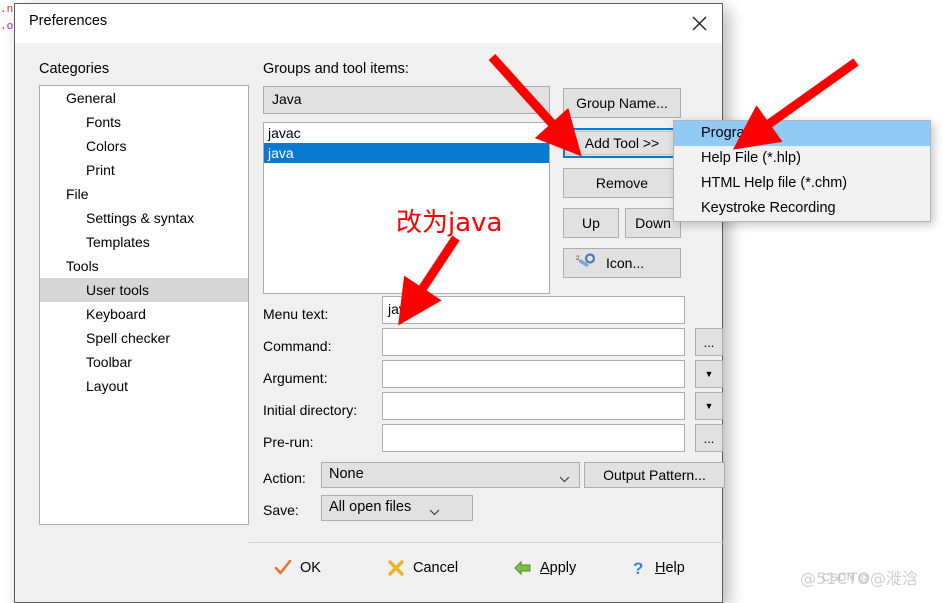 The height and width of the screenshot is (603, 949). What do you see at coordinates (144, 194) in the screenshot?
I see `category-item-file: File` at bounding box center [144, 194].